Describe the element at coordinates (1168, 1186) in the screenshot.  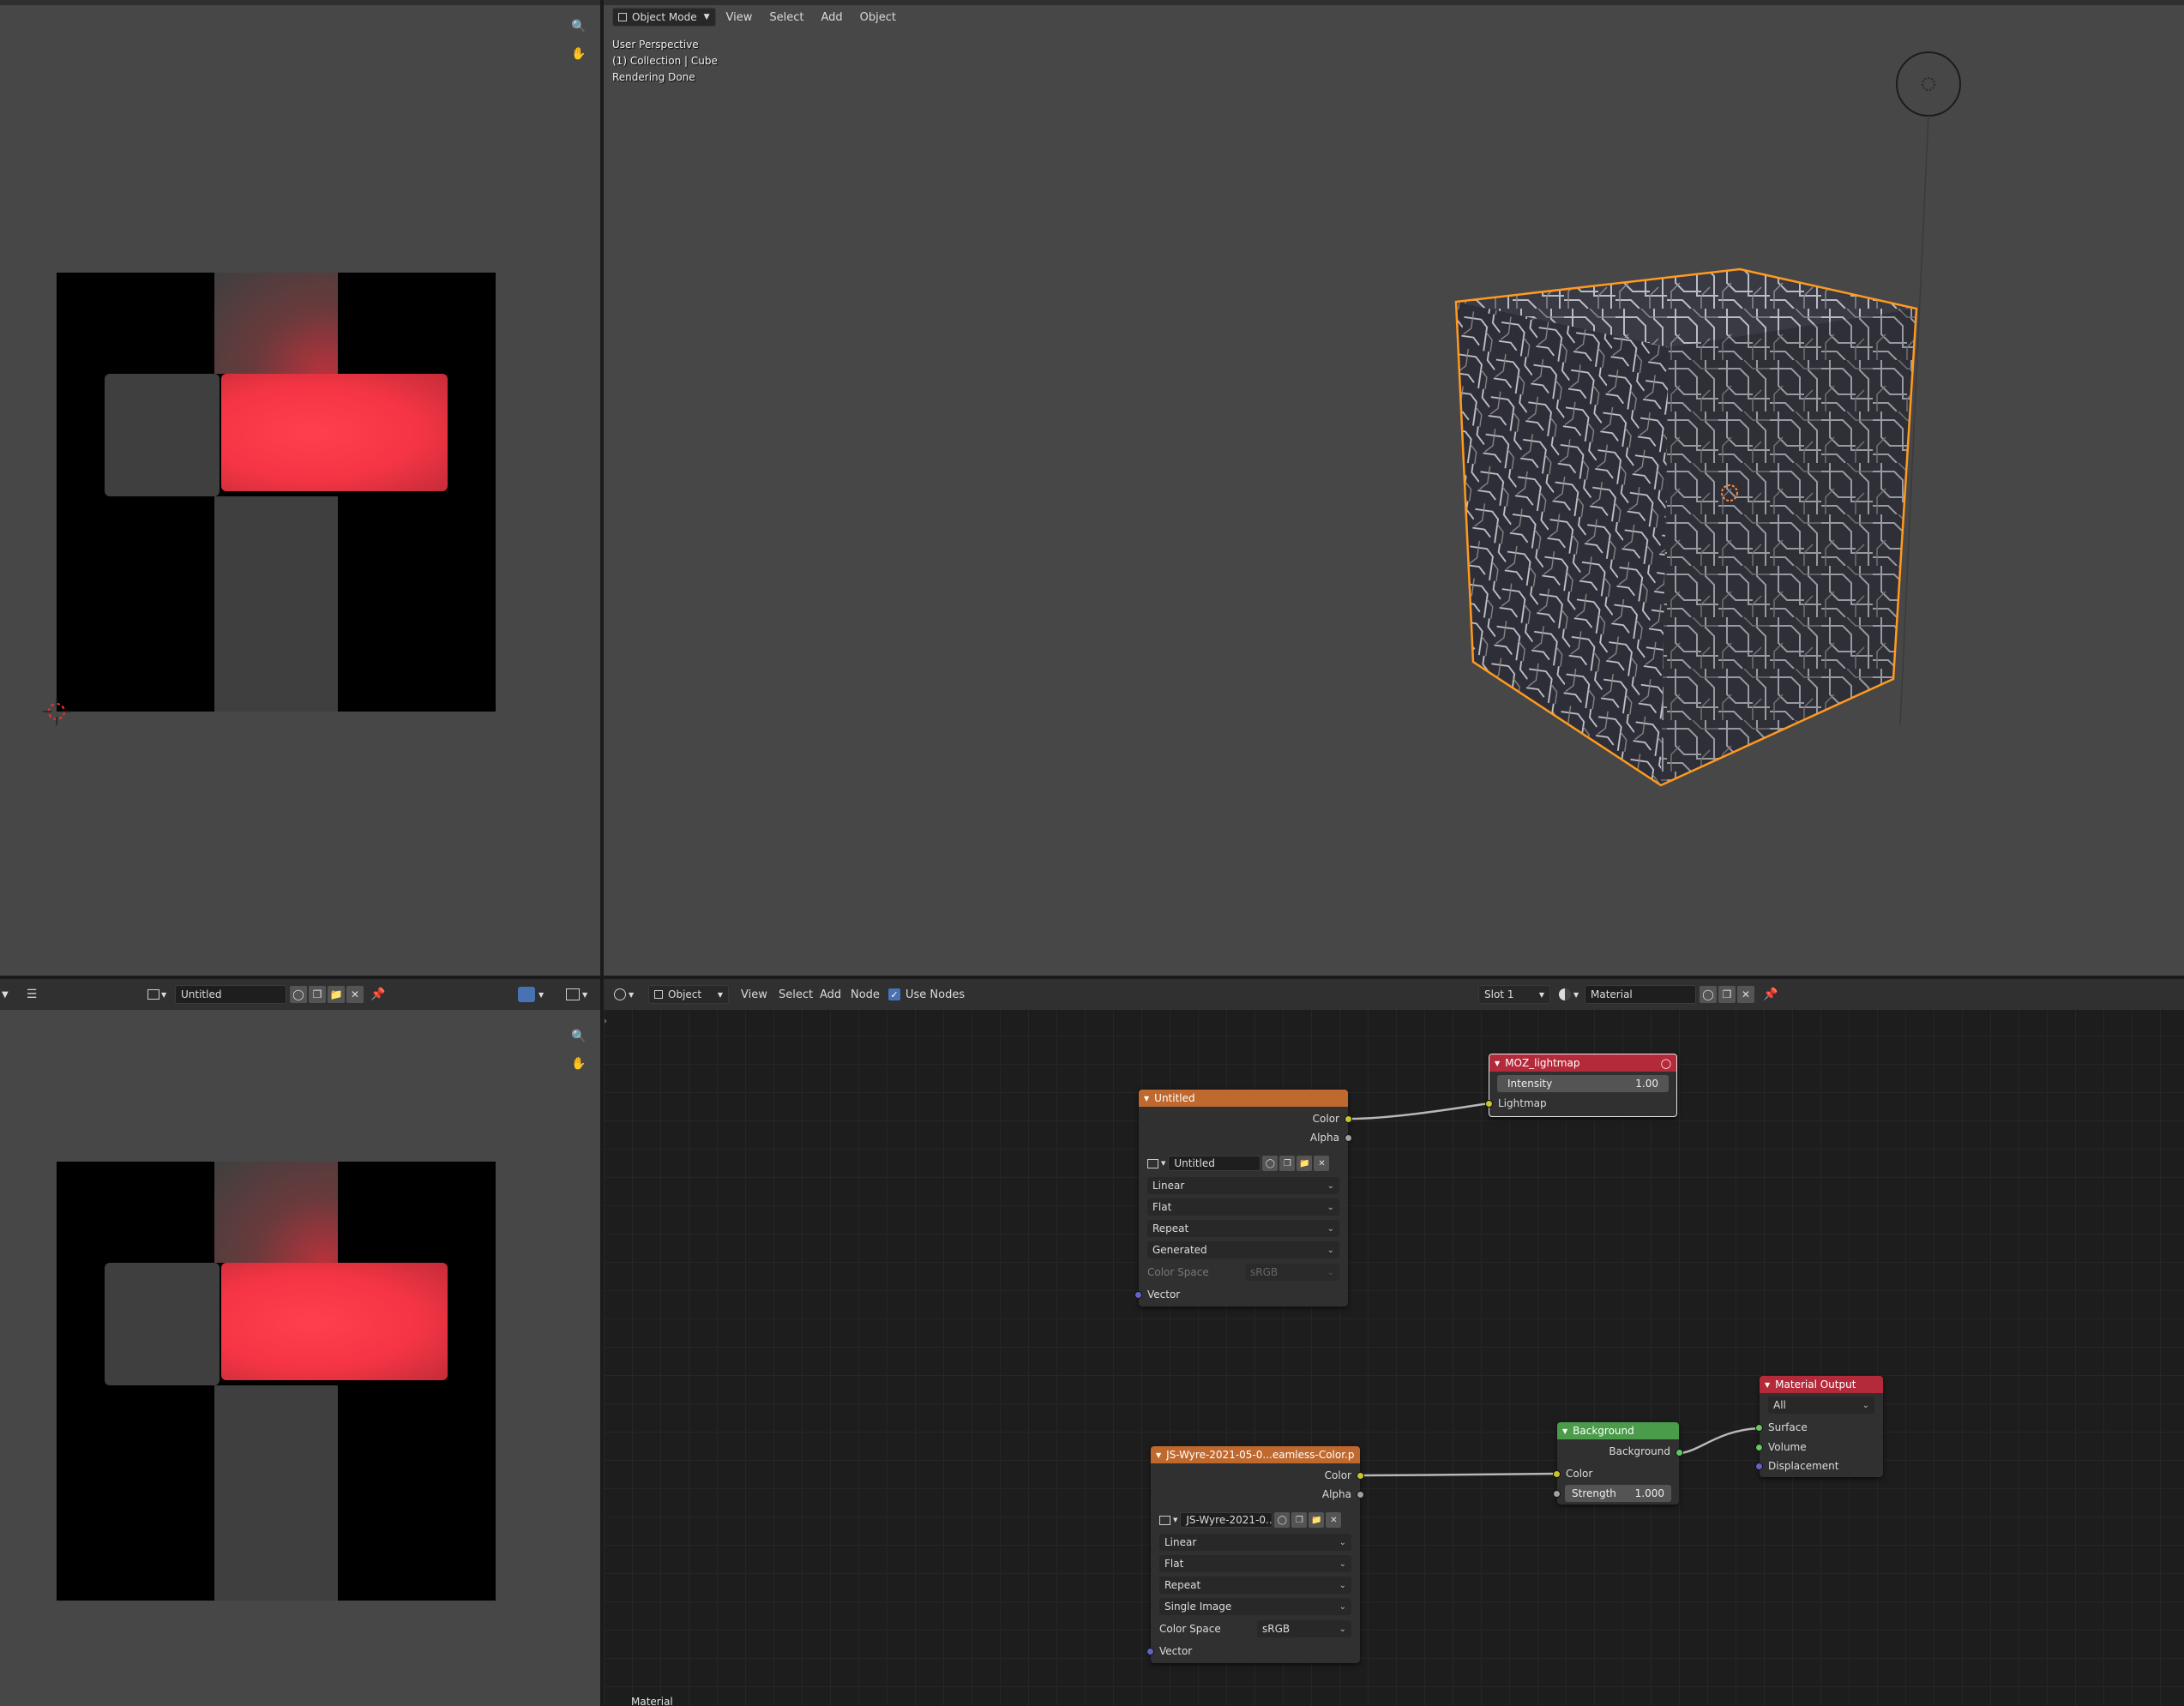
I see `interpolation-value: Linear` at that location.